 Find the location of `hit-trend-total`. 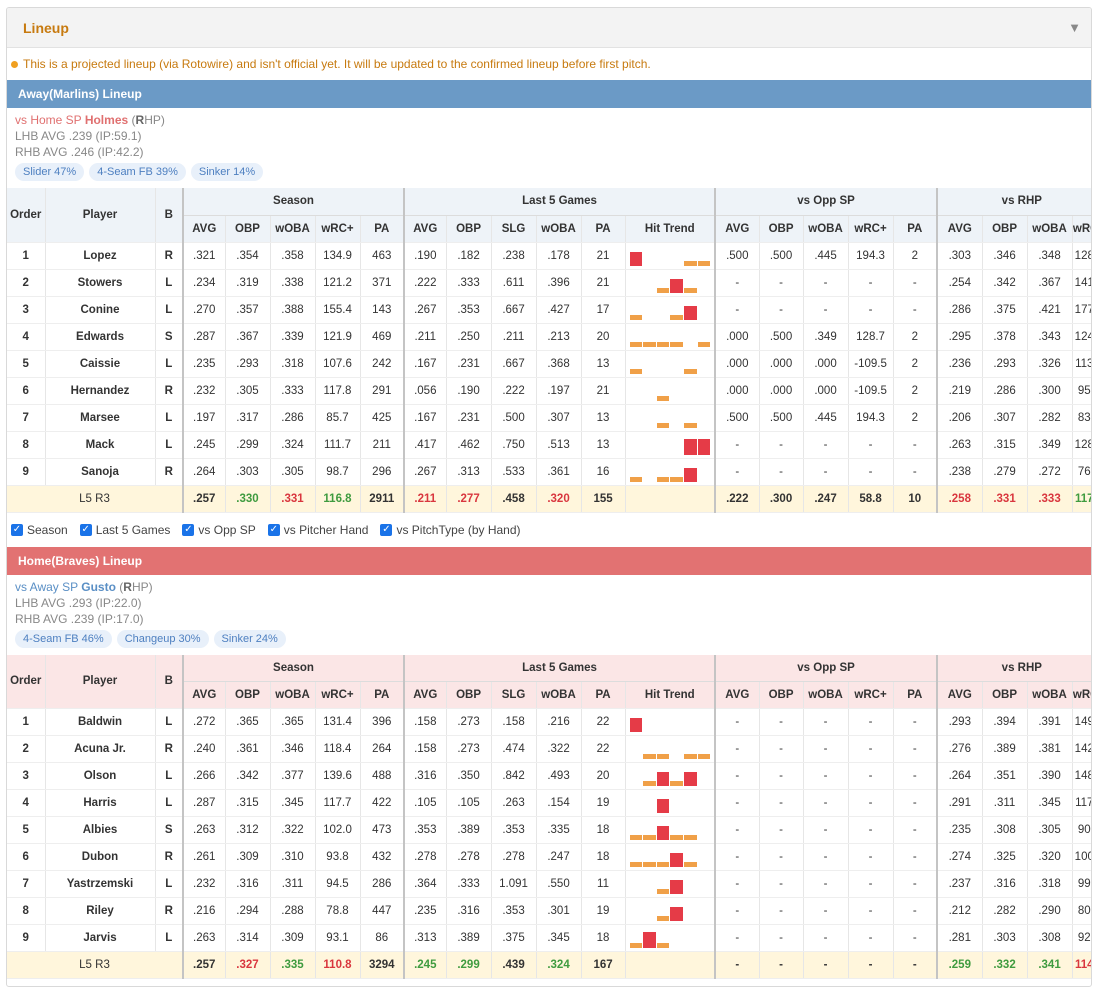

hit-trend-total is located at coordinates (670, 965).